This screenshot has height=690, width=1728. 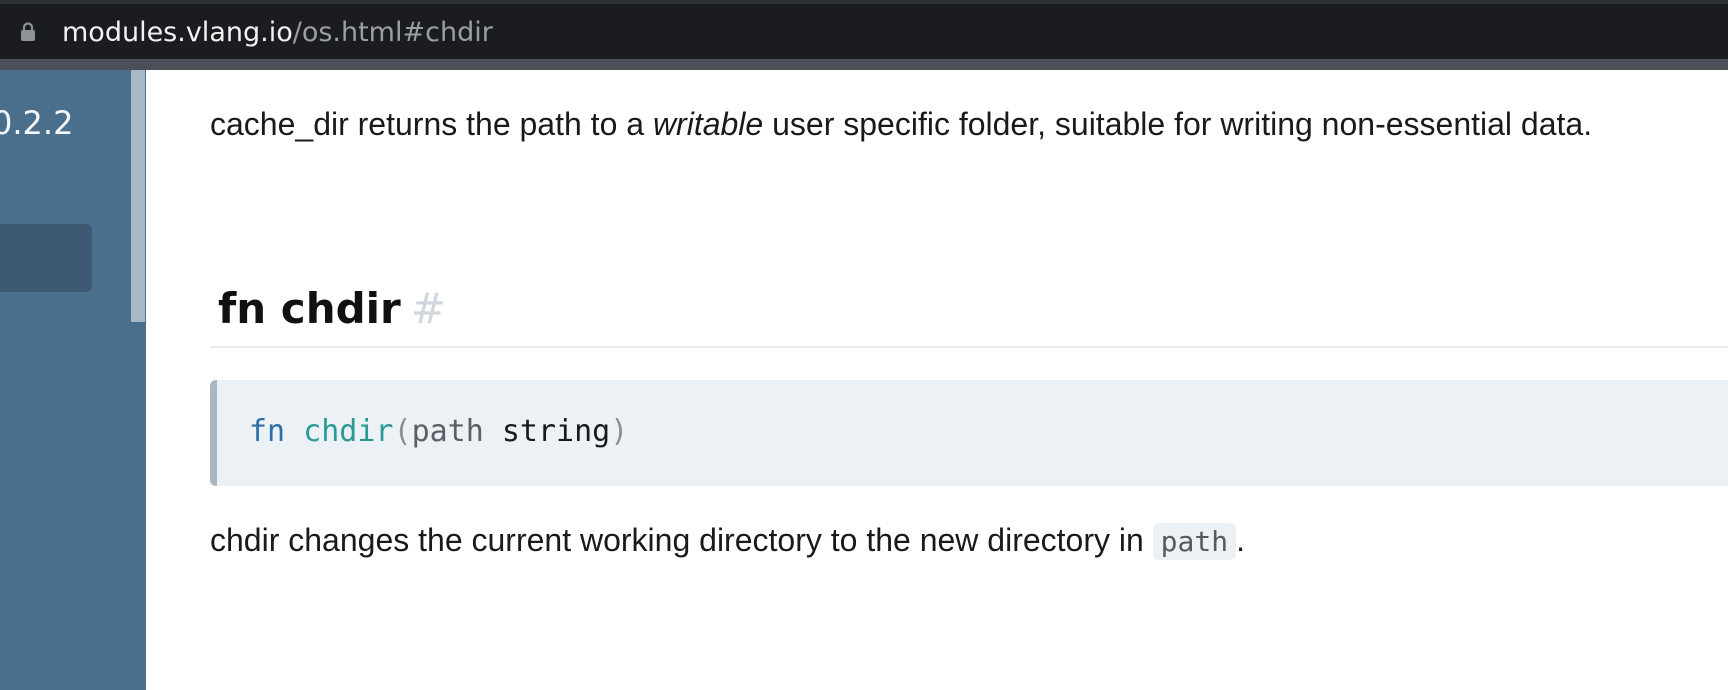 What do you see at coordinates (73, 380) in the screenshot?
I see `sidebar: 0.2.2` at bounding box center [73, 380].